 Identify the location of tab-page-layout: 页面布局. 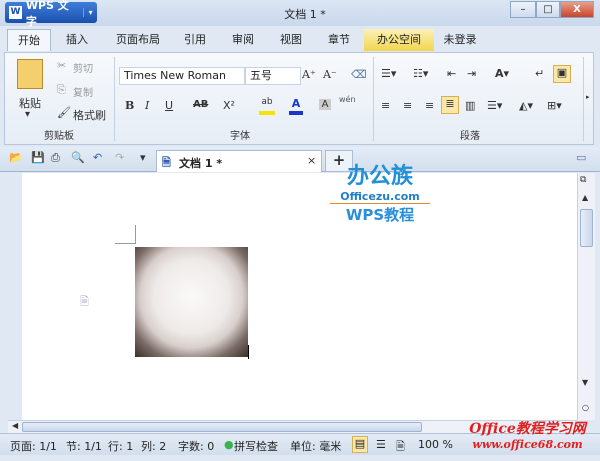
(138, 40).